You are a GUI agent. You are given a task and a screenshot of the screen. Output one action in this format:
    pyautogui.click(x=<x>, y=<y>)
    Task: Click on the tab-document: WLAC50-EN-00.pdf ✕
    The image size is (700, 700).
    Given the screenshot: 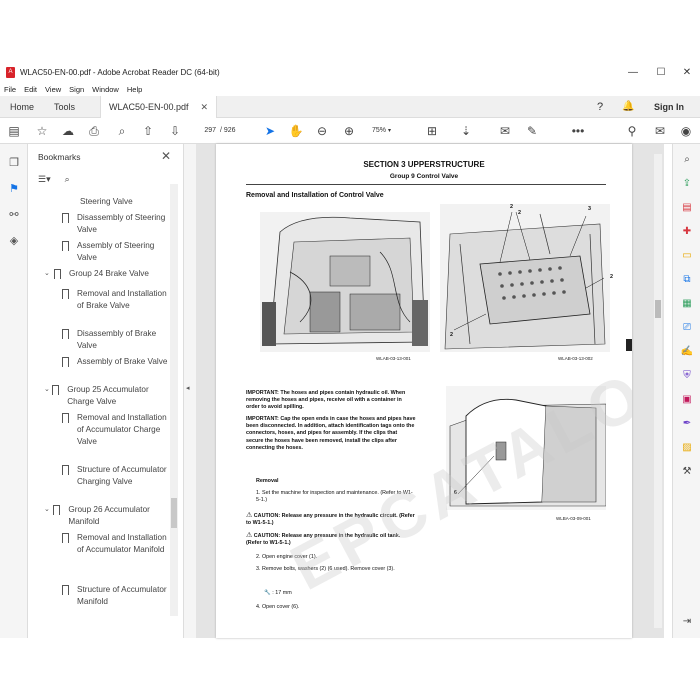 What is the action you would take?
    pyautogui.click(x=159, y=107)
    